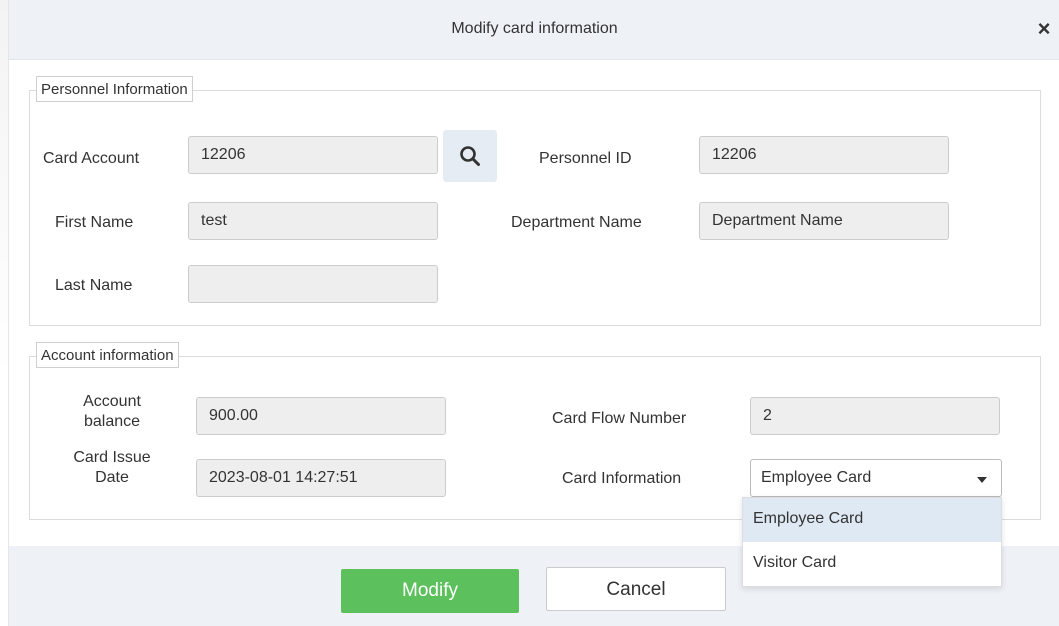  I want to click on card-issue-date-label: Card Issue Date, so click(112, 468).